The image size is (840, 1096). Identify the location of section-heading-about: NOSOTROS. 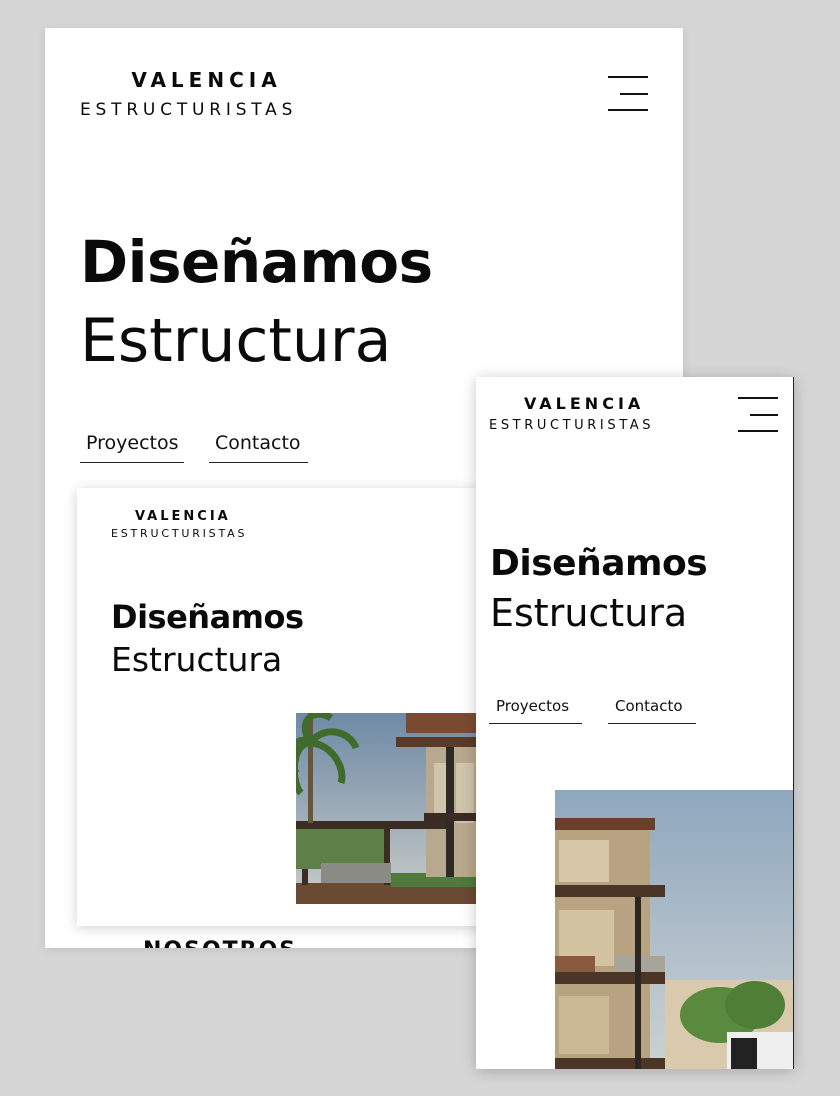
(220, 943).